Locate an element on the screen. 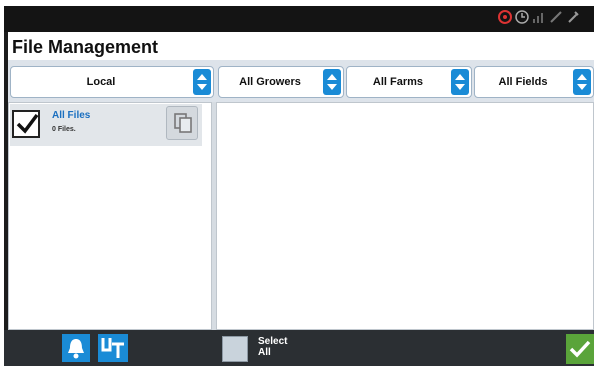  farms-dropdown-label: All Farms is located at coordinates (398, 82).